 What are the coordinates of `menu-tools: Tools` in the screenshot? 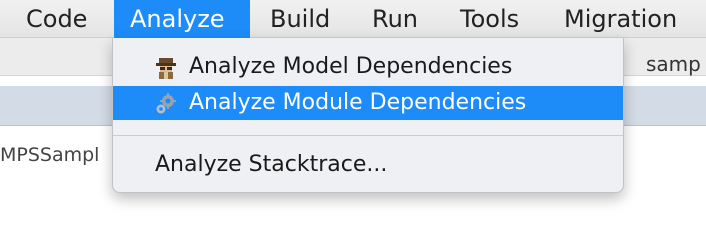 It's located at (489, 19).